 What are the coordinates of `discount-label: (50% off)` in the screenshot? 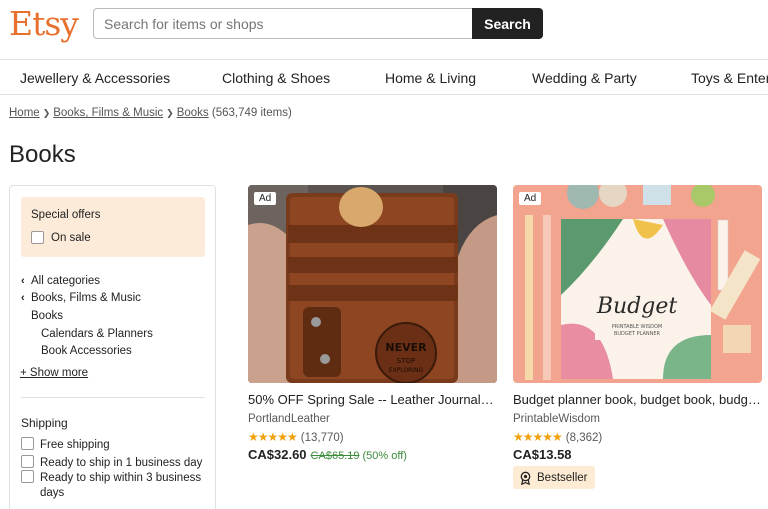 It's located at (384, 456).